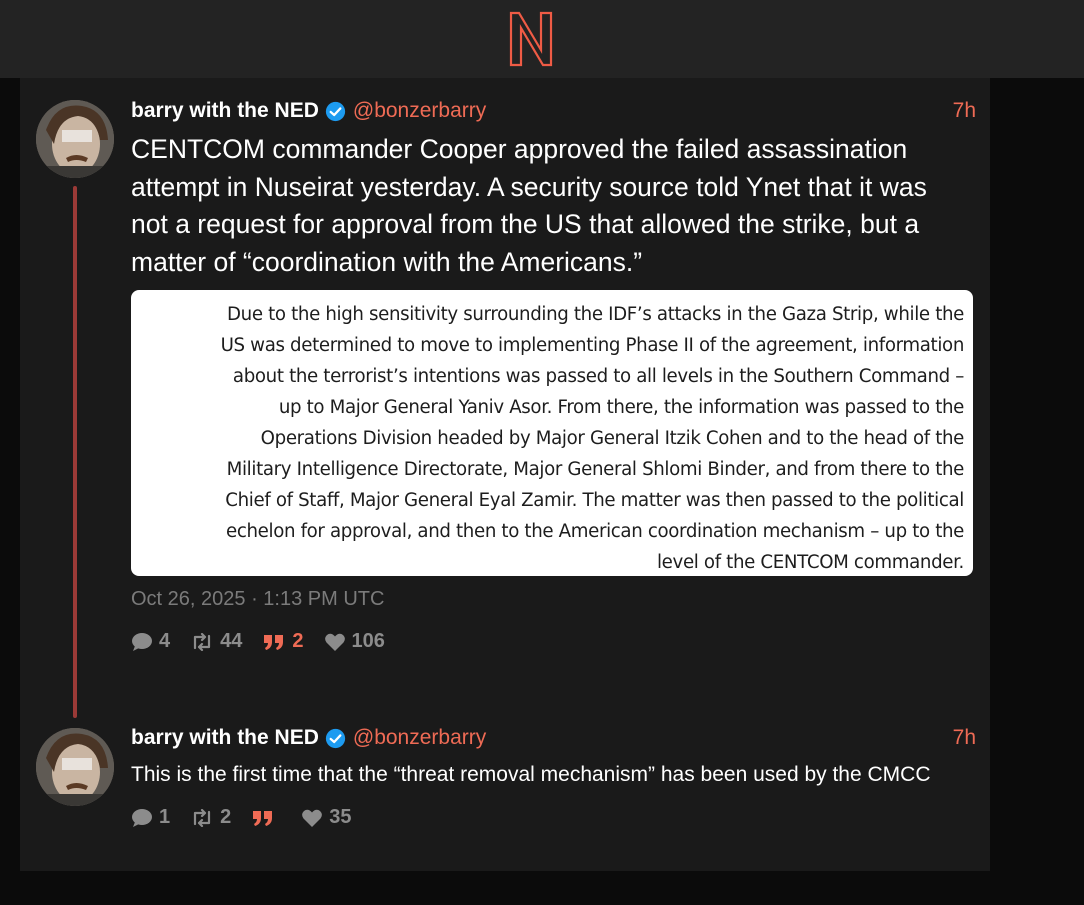  What do you see at coordinates (231, 641) in the screenshot?
I see `repost-count: 44` at bounding box center [231, 641].